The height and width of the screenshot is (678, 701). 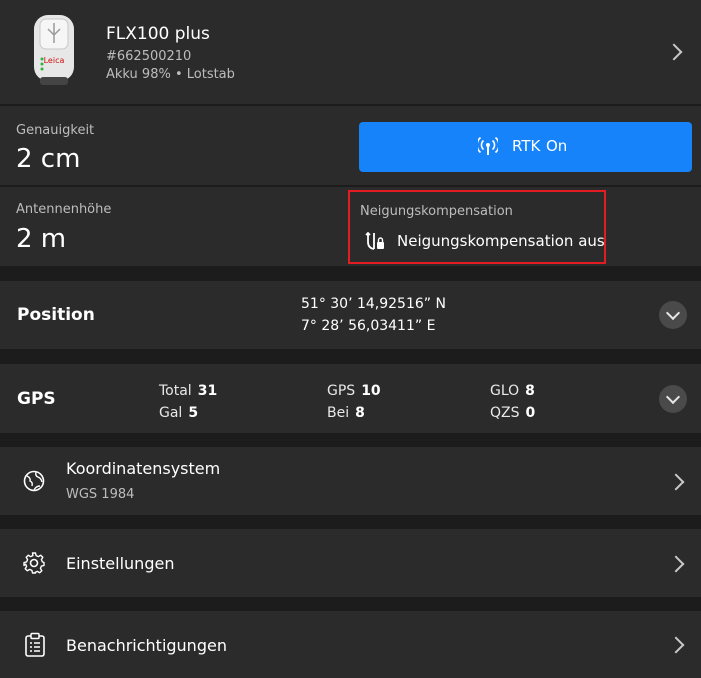 What do you see at coordinates (188, 391) in the screenshot?
I see `gps-stat: Total 31` at bounding box center [188, 391].